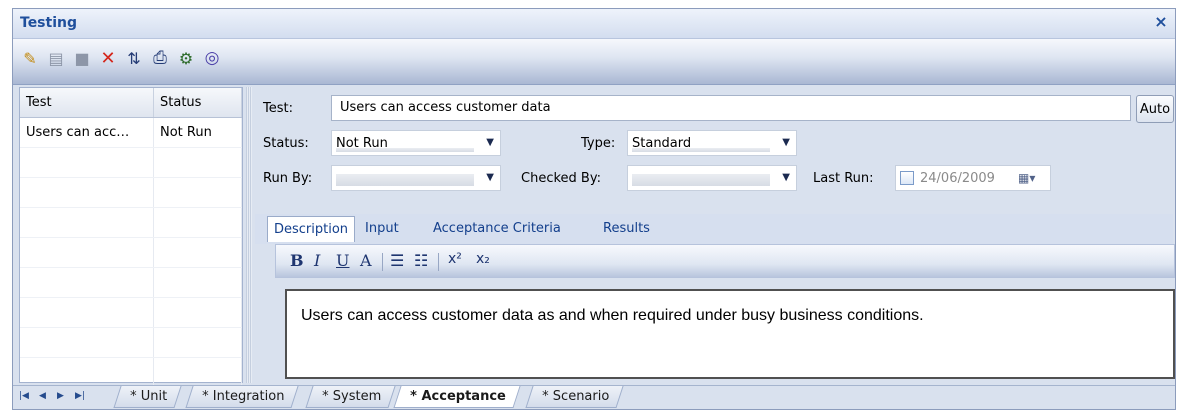 The width and height of the screenshot is (1186, 414). What do you see at coordinates (198, 102) in the screenshot?
I see `column-header-status: Status` at bounding box center [198, 102].